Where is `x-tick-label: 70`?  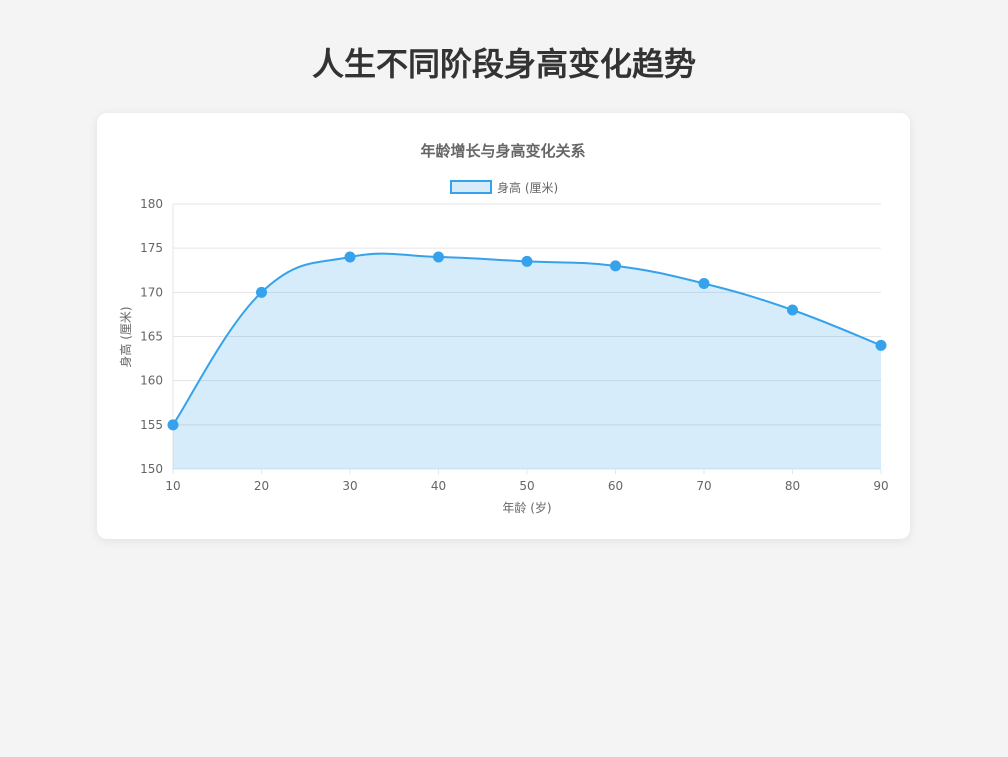
x-tick-label: 70 is located at coordinates (703, 486).